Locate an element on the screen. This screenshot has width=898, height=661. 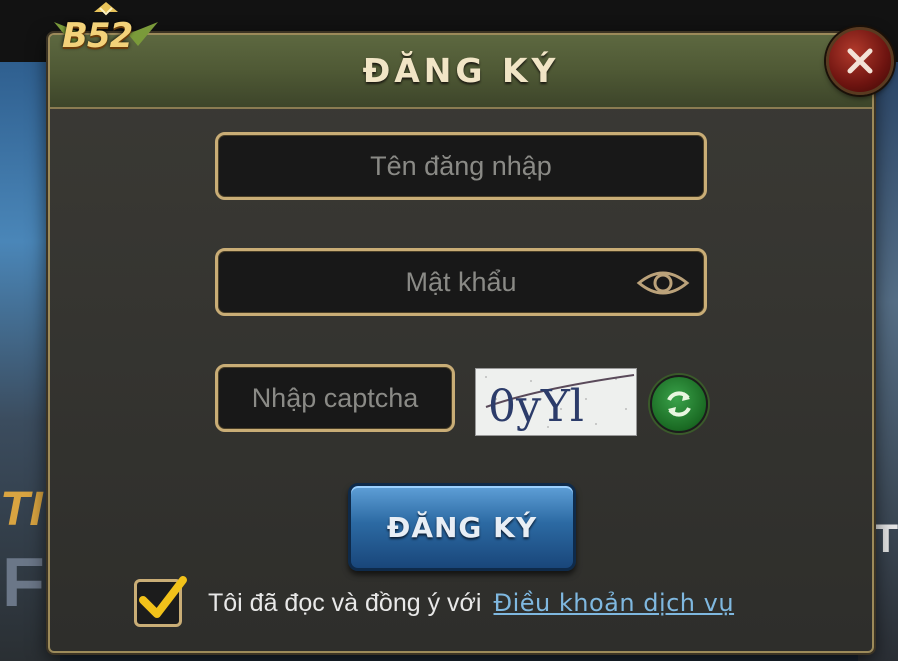
register-submit-button: ĐĂNG KÝ is located at coordinates (462, 527).